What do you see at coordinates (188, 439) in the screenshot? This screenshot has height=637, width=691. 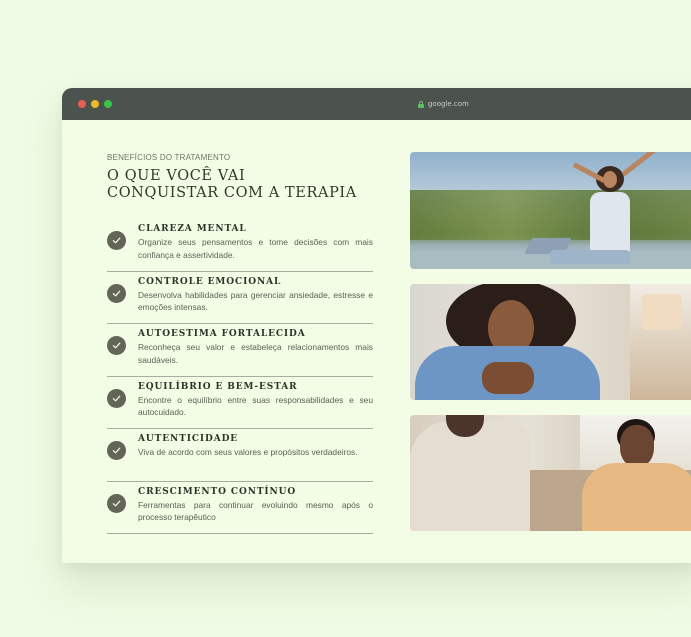 I see `benefit-title: AUTENTICIDADE` at bounding box center [188, 439].